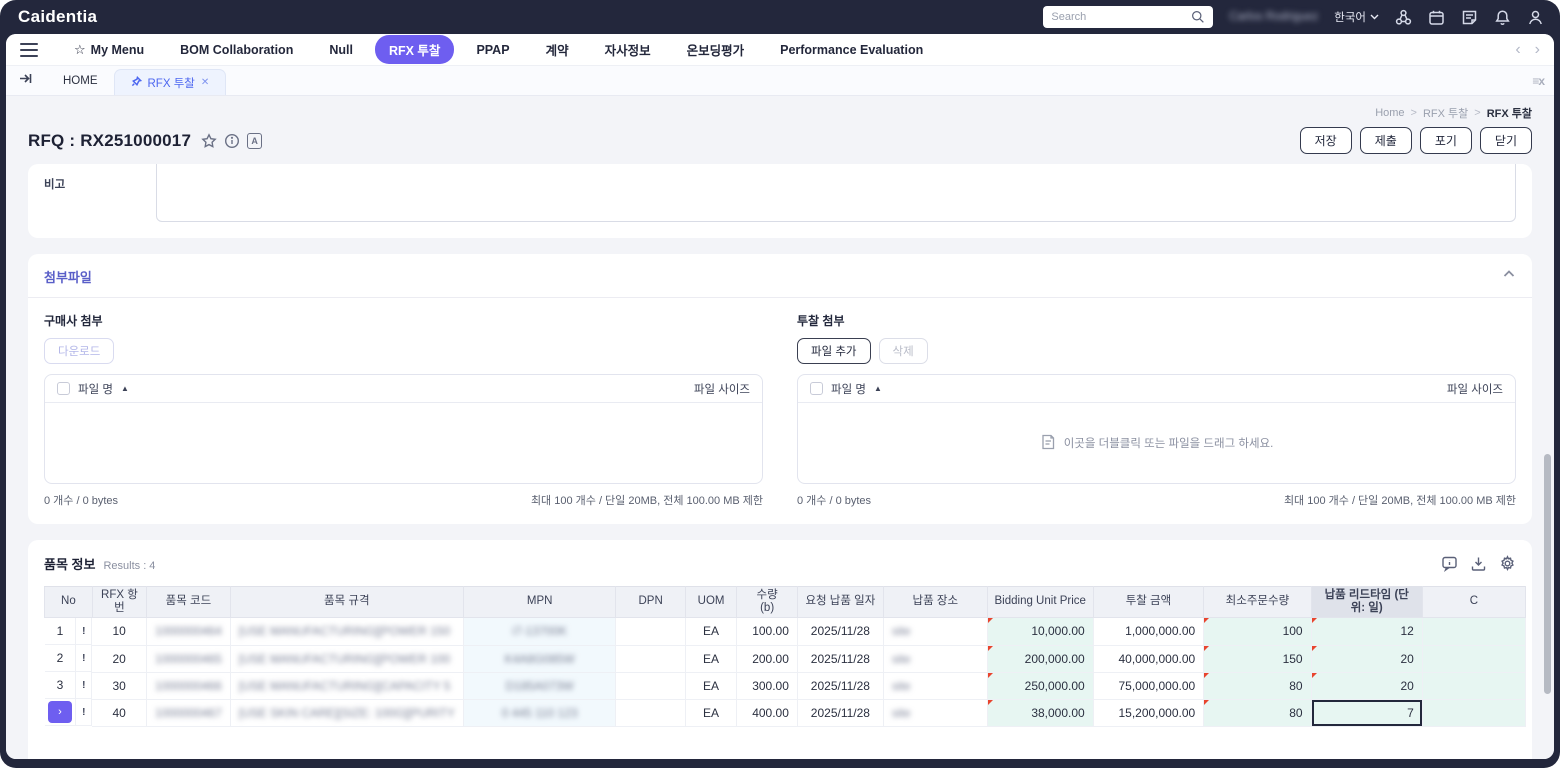 The width and height of the screenshot is (1560, 768). Describe the element at coordinates (1403, 17) in the screenshot. I see `network-icon` at that location.